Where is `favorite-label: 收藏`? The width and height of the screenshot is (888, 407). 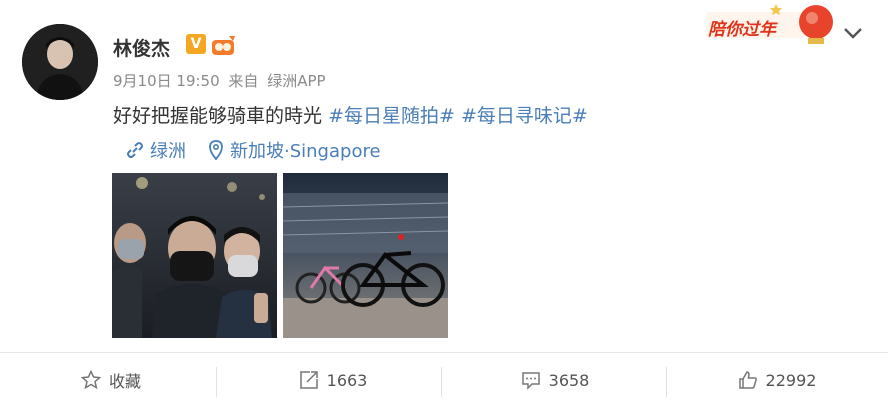
favorite-label: 收藏 is located at coordinates (124, 381).